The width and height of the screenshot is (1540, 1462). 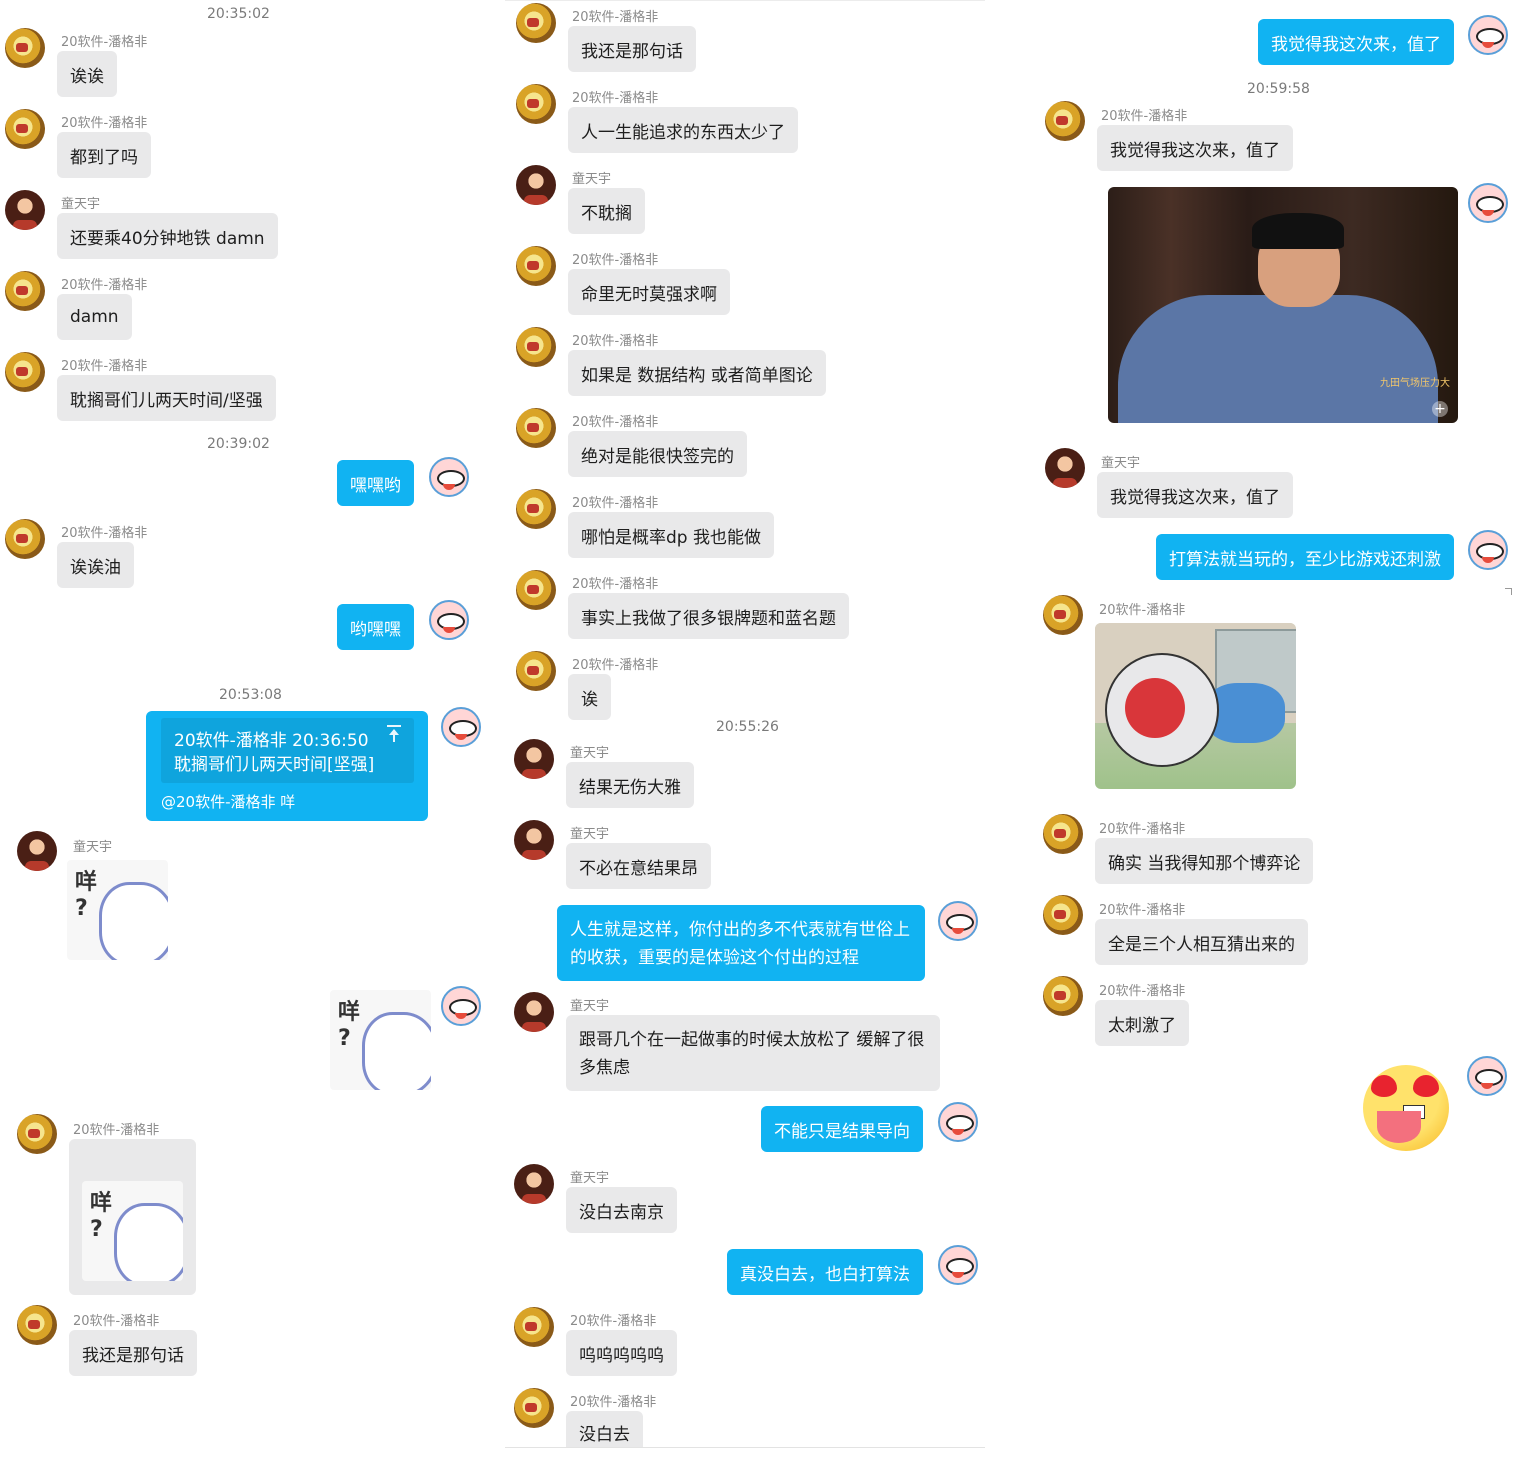 What do you see at coordinates (825, 1272) in the screenshot?
I see `self-message-bubble: 真没白去，也白打算法` at bounding box center [825, 1272].